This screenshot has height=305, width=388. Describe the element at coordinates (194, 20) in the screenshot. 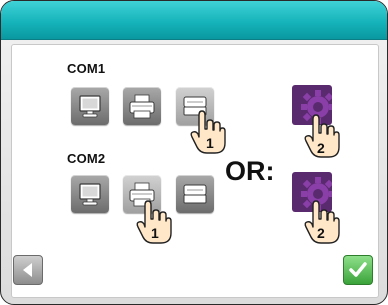

I see `title-bar` at that location.